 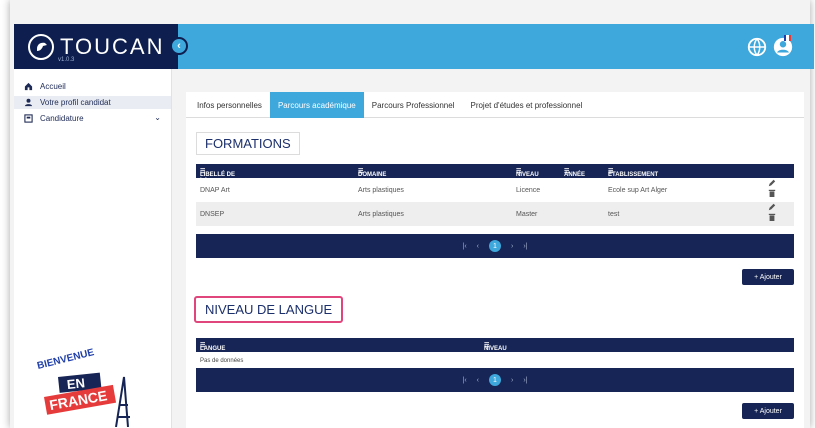 What do you see at coordinates (527, 214) in the screenshot?
I see `cell-niveau: Master` at bounding box center [527, 214].